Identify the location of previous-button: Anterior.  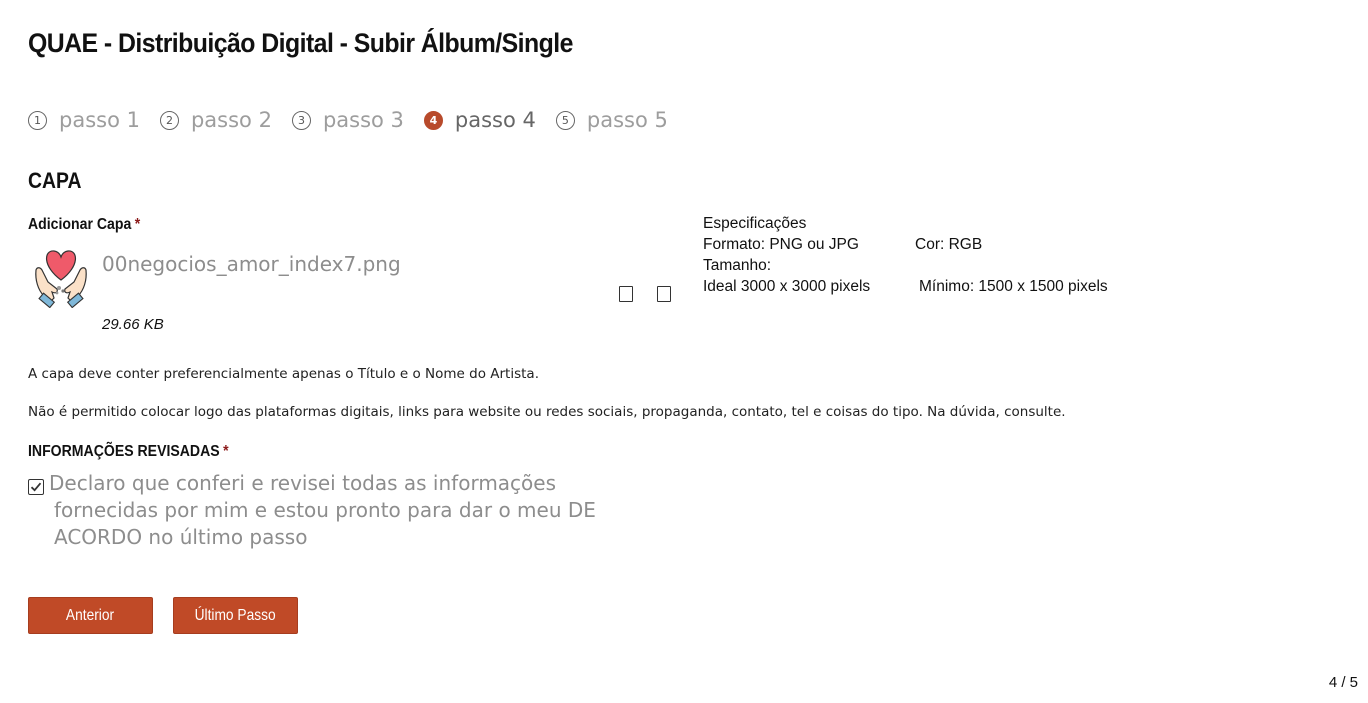
(90, 615).